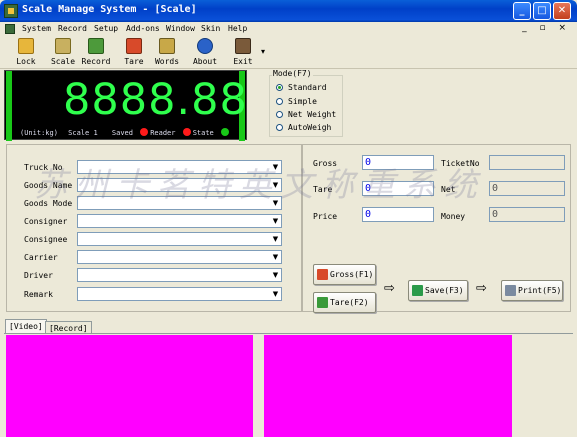  What do you see at coordinates (510, 290) in the screenshot?
I see `printer-icon` at bounding box center [510, 290].